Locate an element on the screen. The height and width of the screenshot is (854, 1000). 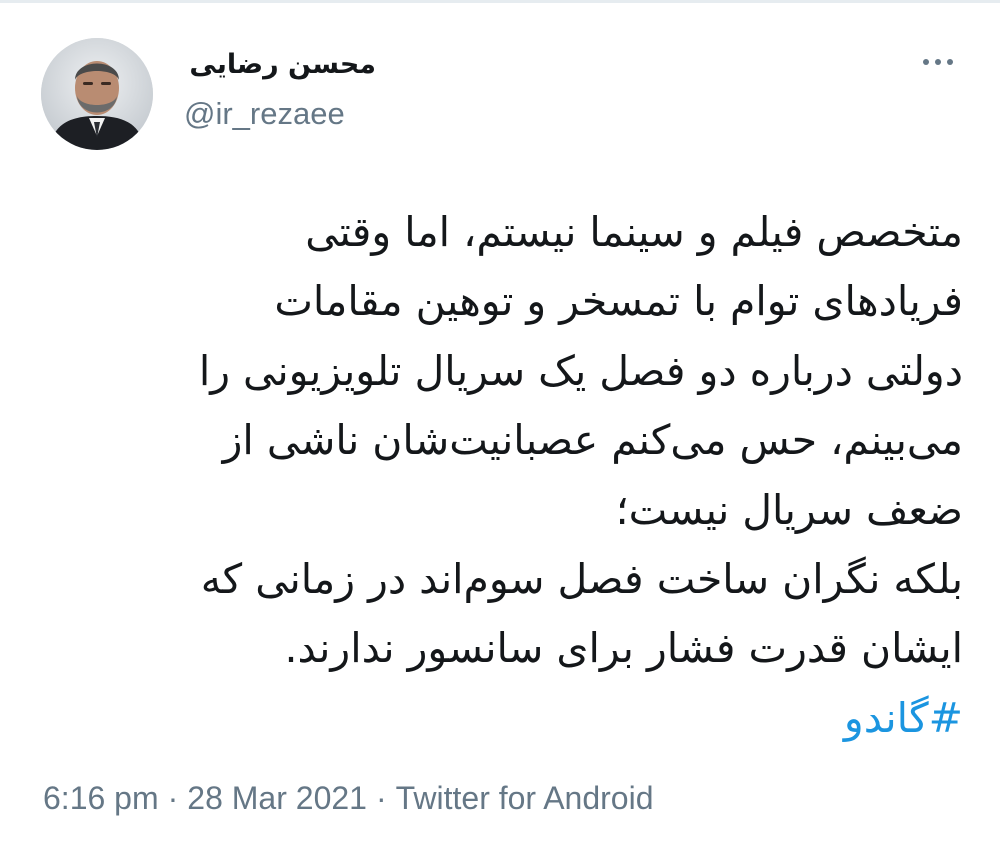
tweet-meta: 6:16 pm · 28 Mar 2021 · Twitter for Android is located at coordinates (348, 798).